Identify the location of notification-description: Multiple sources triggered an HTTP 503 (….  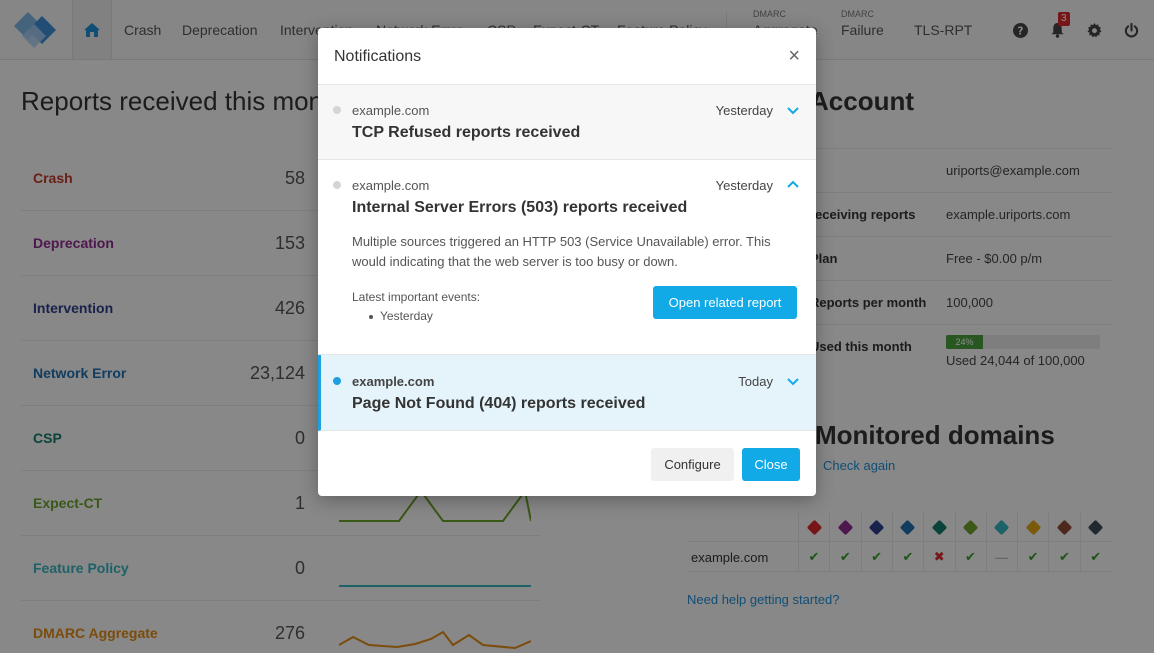
(561, 251).